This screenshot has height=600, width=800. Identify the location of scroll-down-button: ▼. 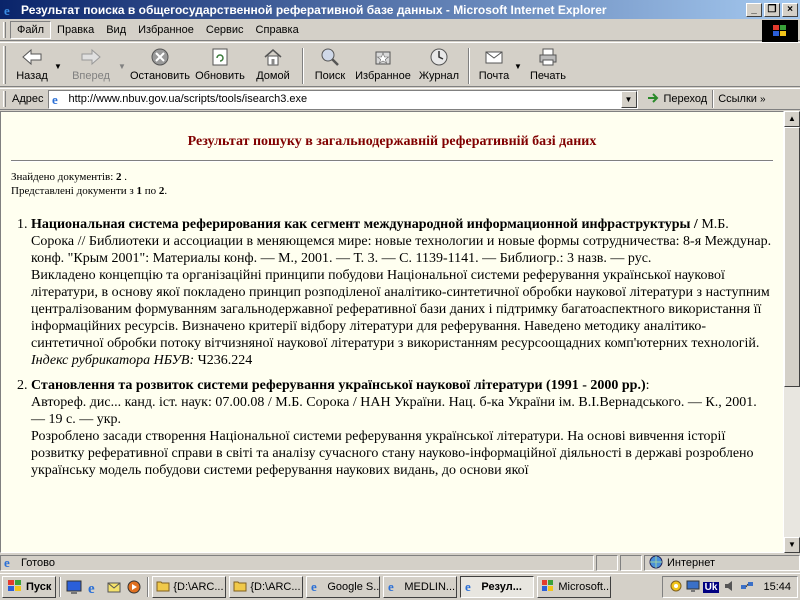
(792, 545).